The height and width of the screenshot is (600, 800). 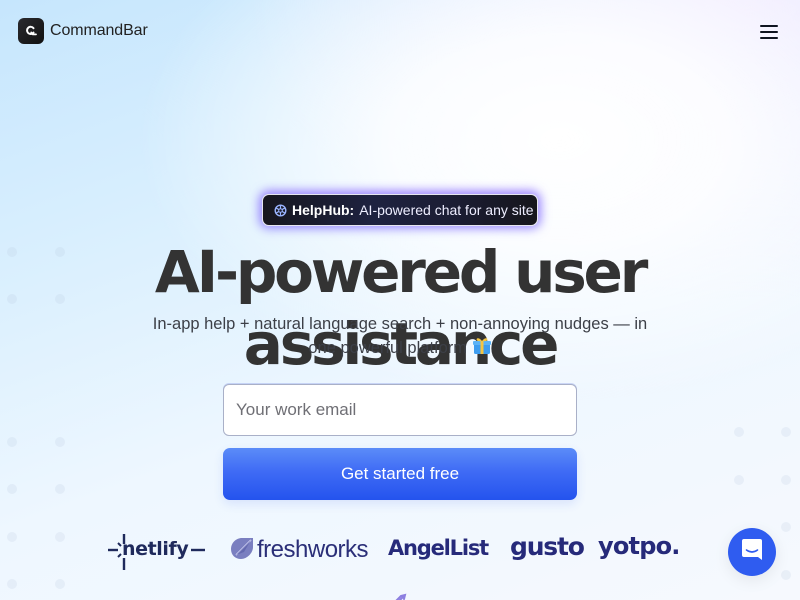 What do you see at coordinates (242, 551) in the screenshot?
I see `freshworks-leaf-icon` at bounding box center [242, 551].